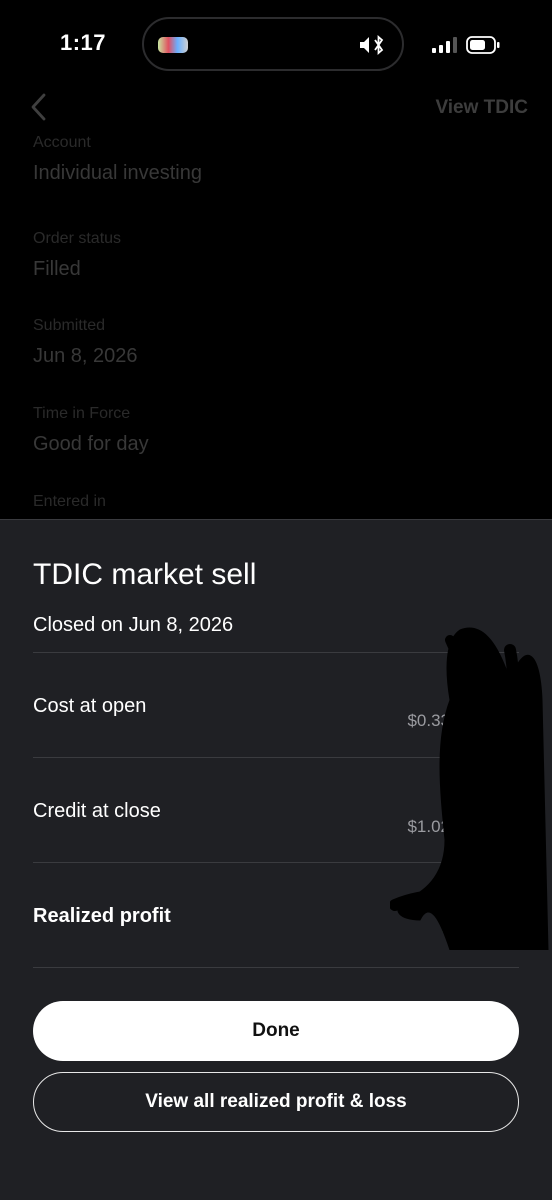 Image resolution: width=552 pixels, height=1200 pixels. I want to click on field-label: Time in Force, so click(82, 413).